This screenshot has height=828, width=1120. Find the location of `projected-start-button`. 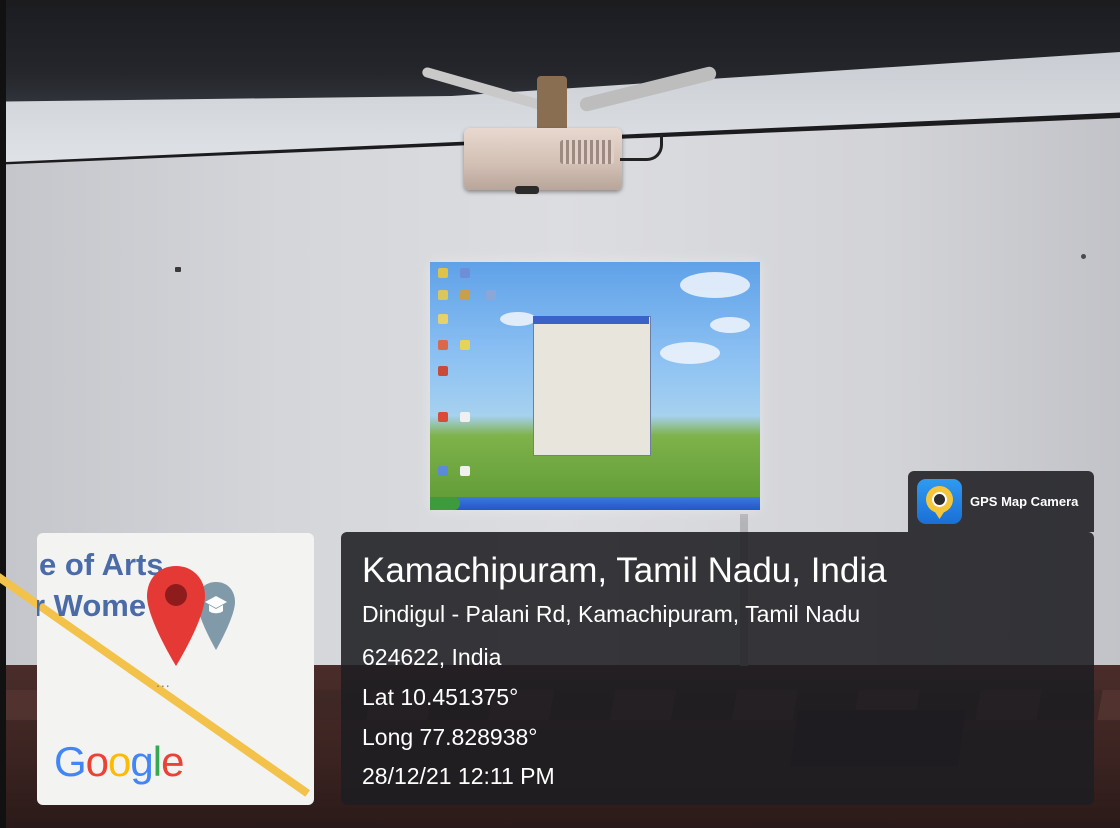

projected-start-button is located at coordinates (445, 503).